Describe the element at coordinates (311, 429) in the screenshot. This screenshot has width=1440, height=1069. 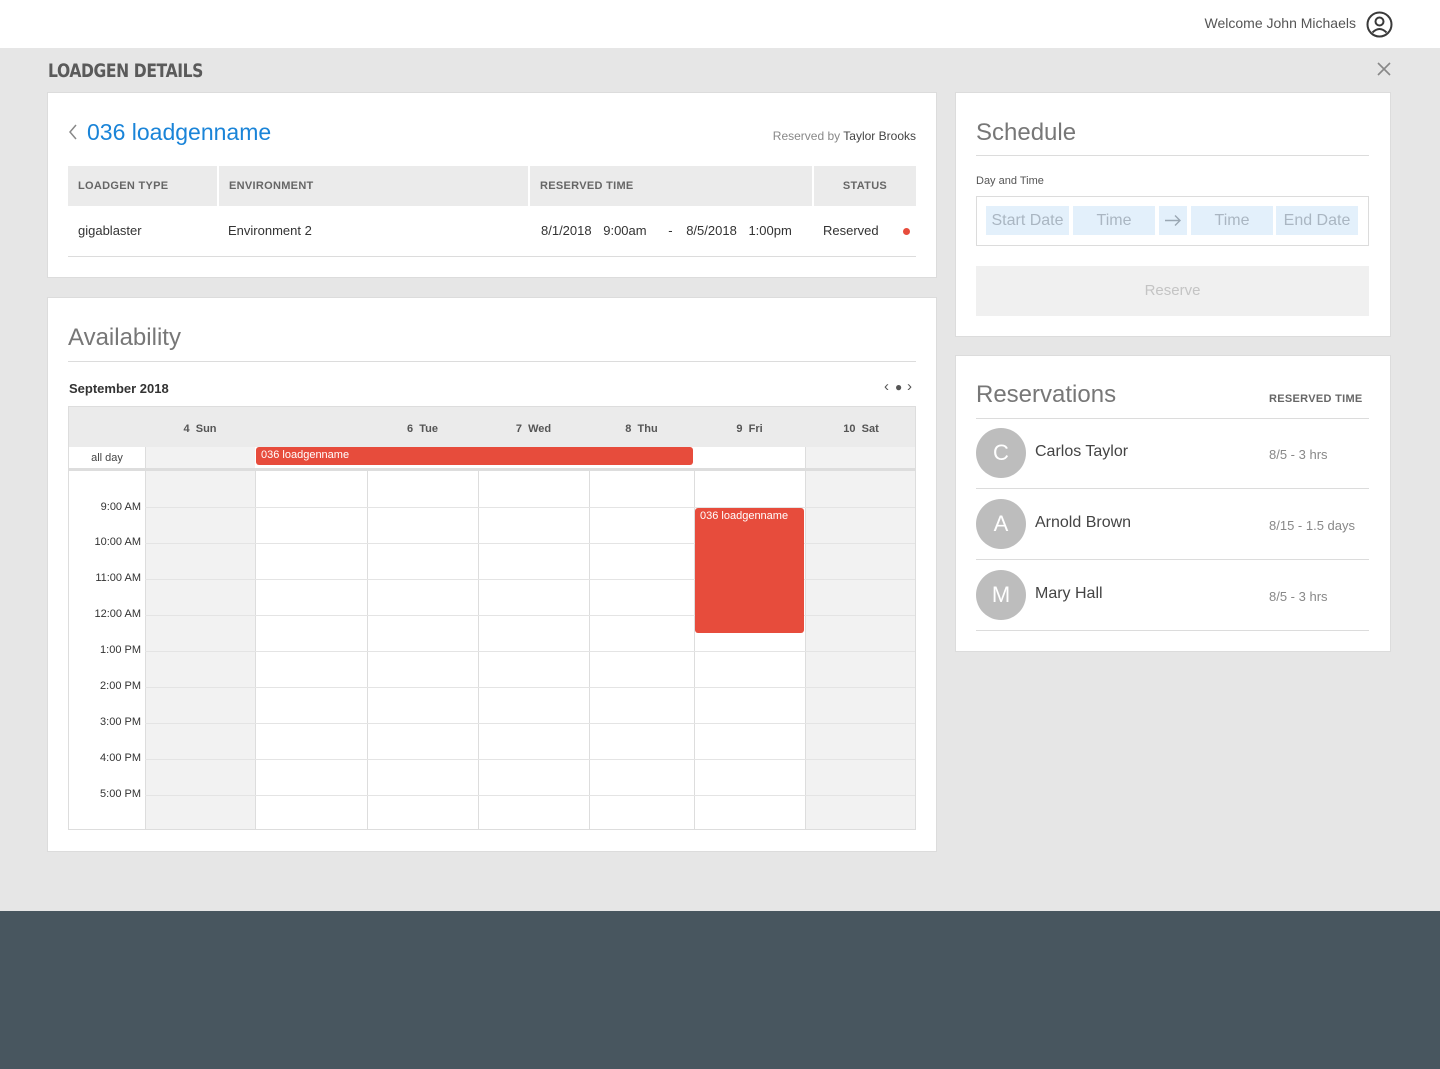
I see `day-header-mon` at that location.